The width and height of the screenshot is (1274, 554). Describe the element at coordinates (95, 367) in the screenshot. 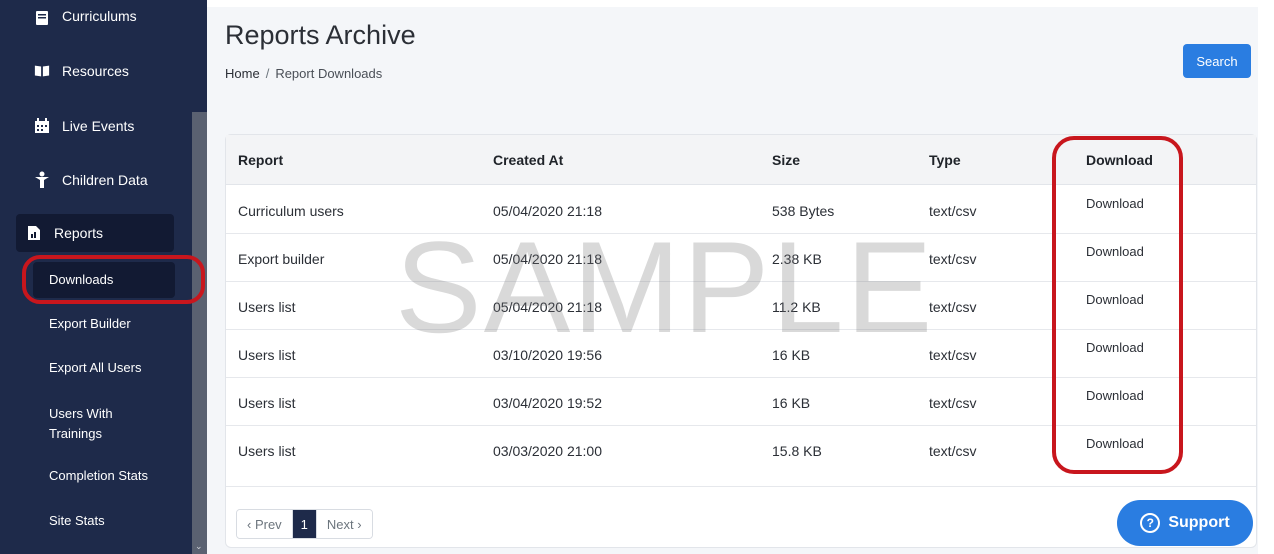

I see `sidebar-subitem-label: Export All Users` at that location.